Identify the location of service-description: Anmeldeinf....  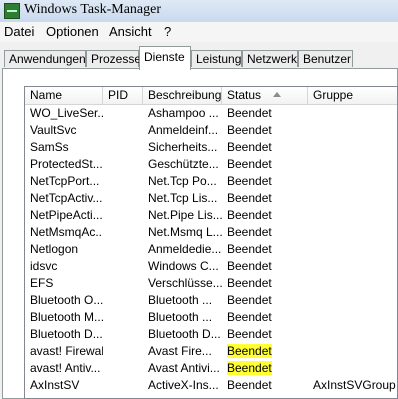
(183, 130).